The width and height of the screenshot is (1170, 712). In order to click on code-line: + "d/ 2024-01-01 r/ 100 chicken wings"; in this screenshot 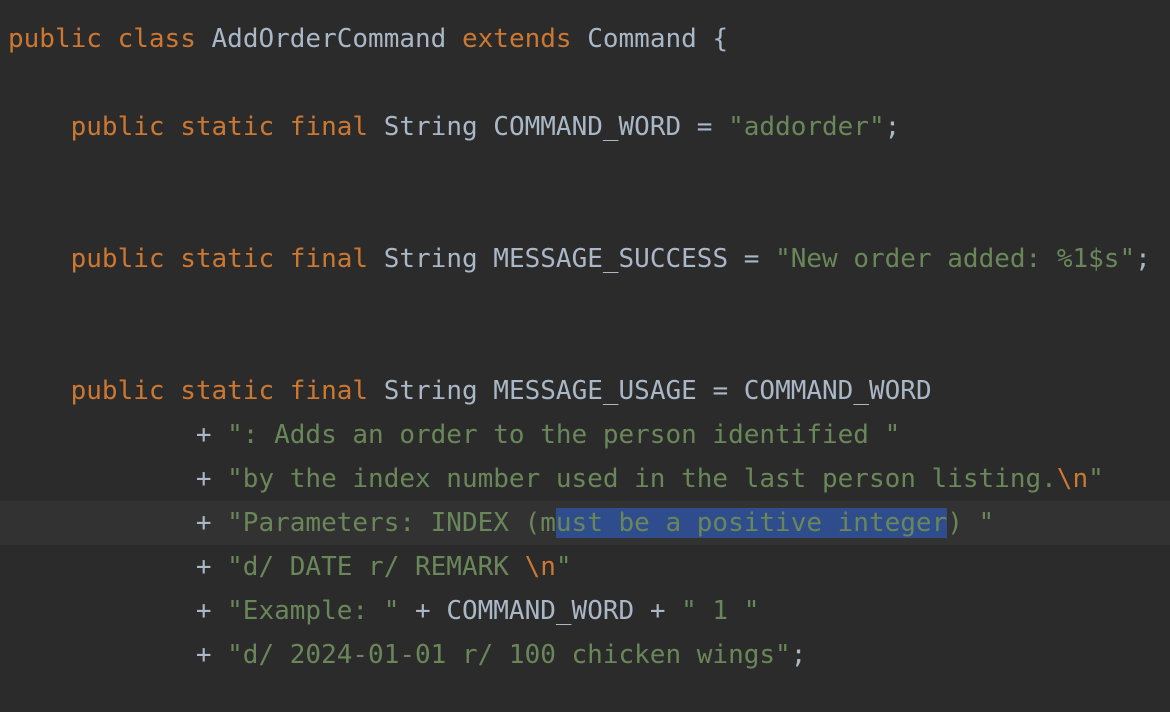, I will do `click(589, 655)`.